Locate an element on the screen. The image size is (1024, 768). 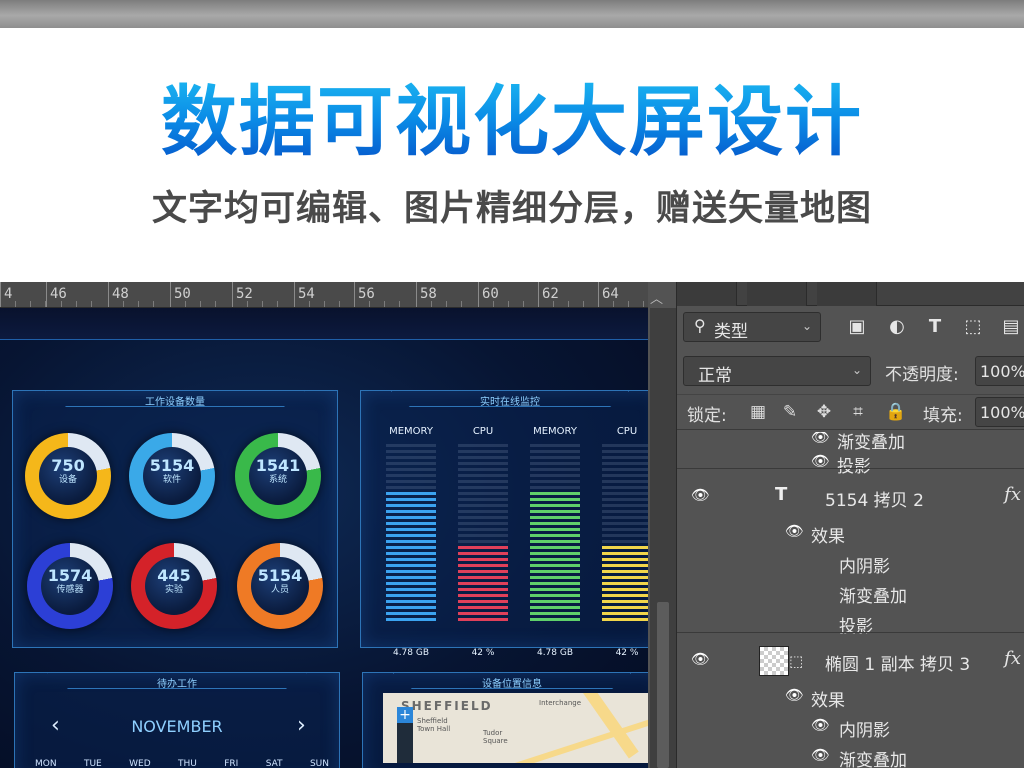
layer-row: 渐变叠加 is located at coordinates (850, 593).